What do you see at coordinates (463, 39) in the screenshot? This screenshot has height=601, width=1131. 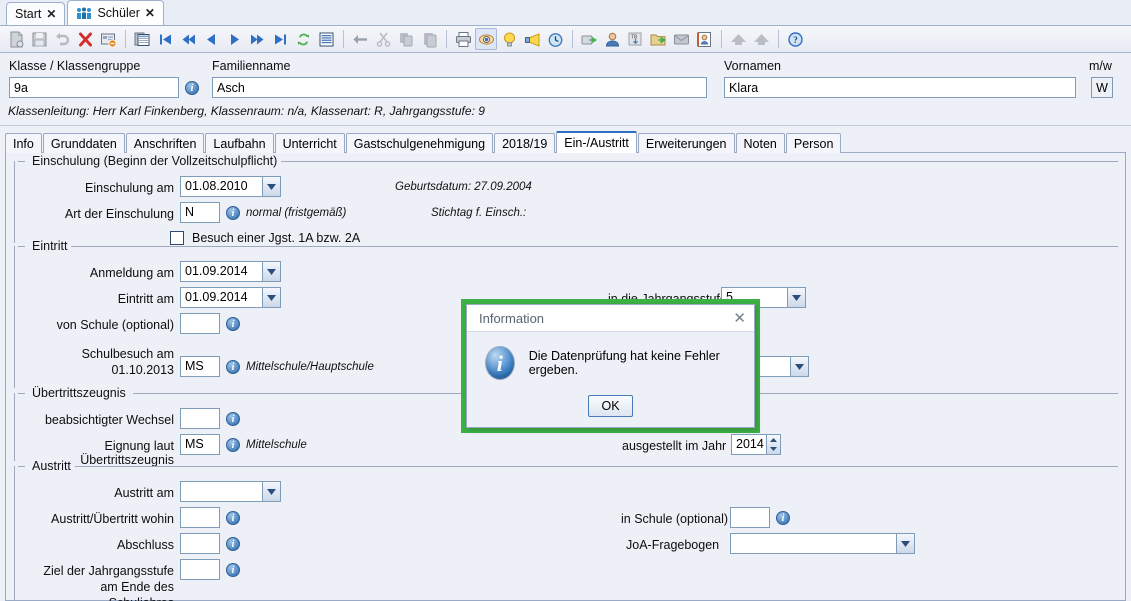 I see `print-icon` at bounding box center [463, 39].